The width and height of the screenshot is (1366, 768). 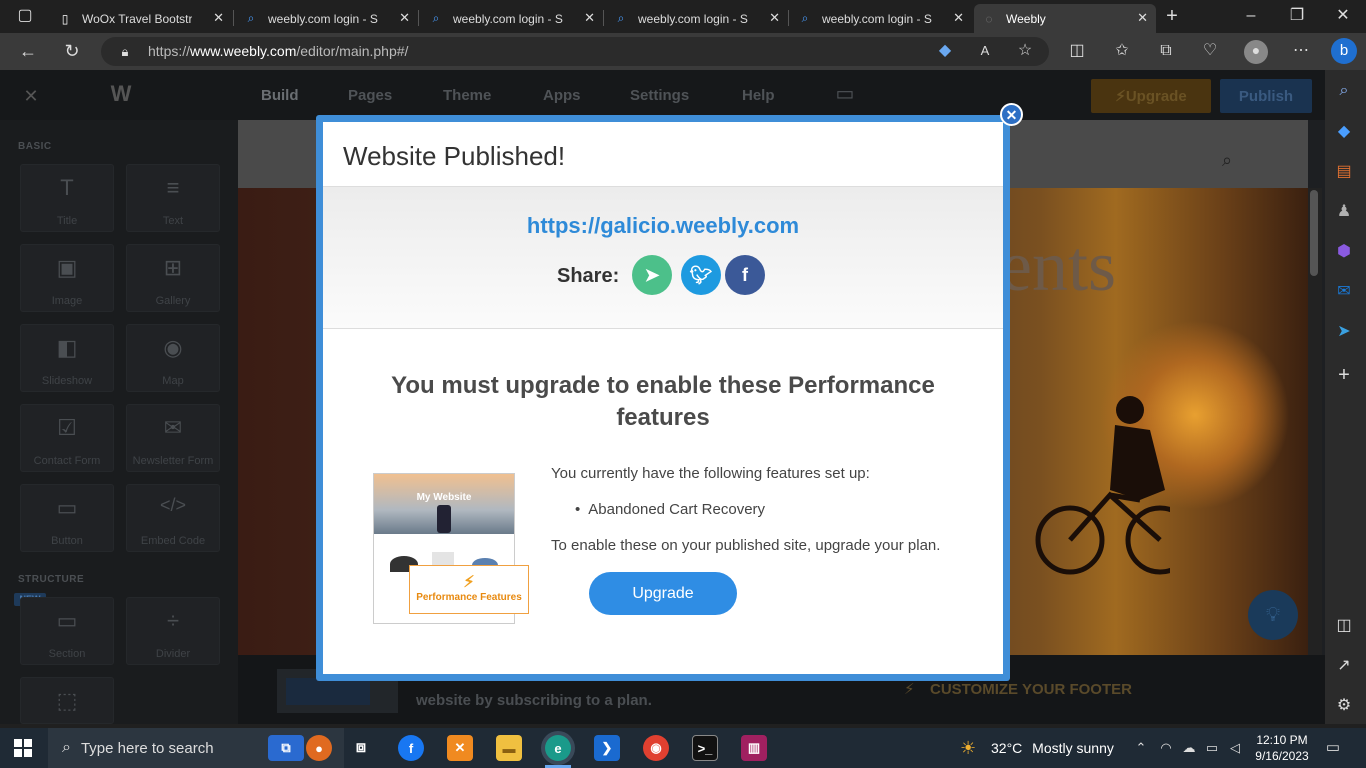 What do you see at coordinates (125, 52) in the screenshot?
I see `lock-icon: 🔒︎` at bounding box center [125, 52].